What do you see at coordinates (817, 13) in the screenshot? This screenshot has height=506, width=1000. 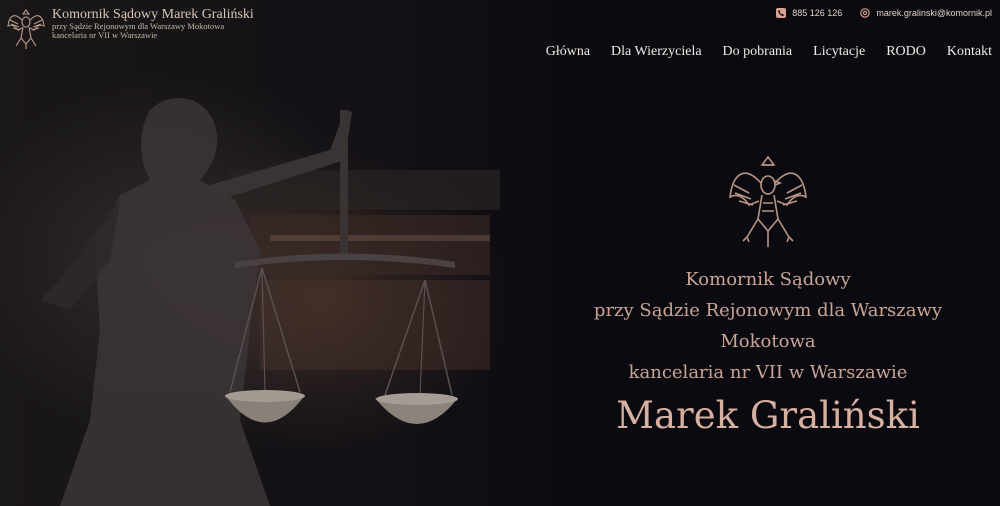 I see `phone-number: 885 126 126` at bounding box center [817, 13].